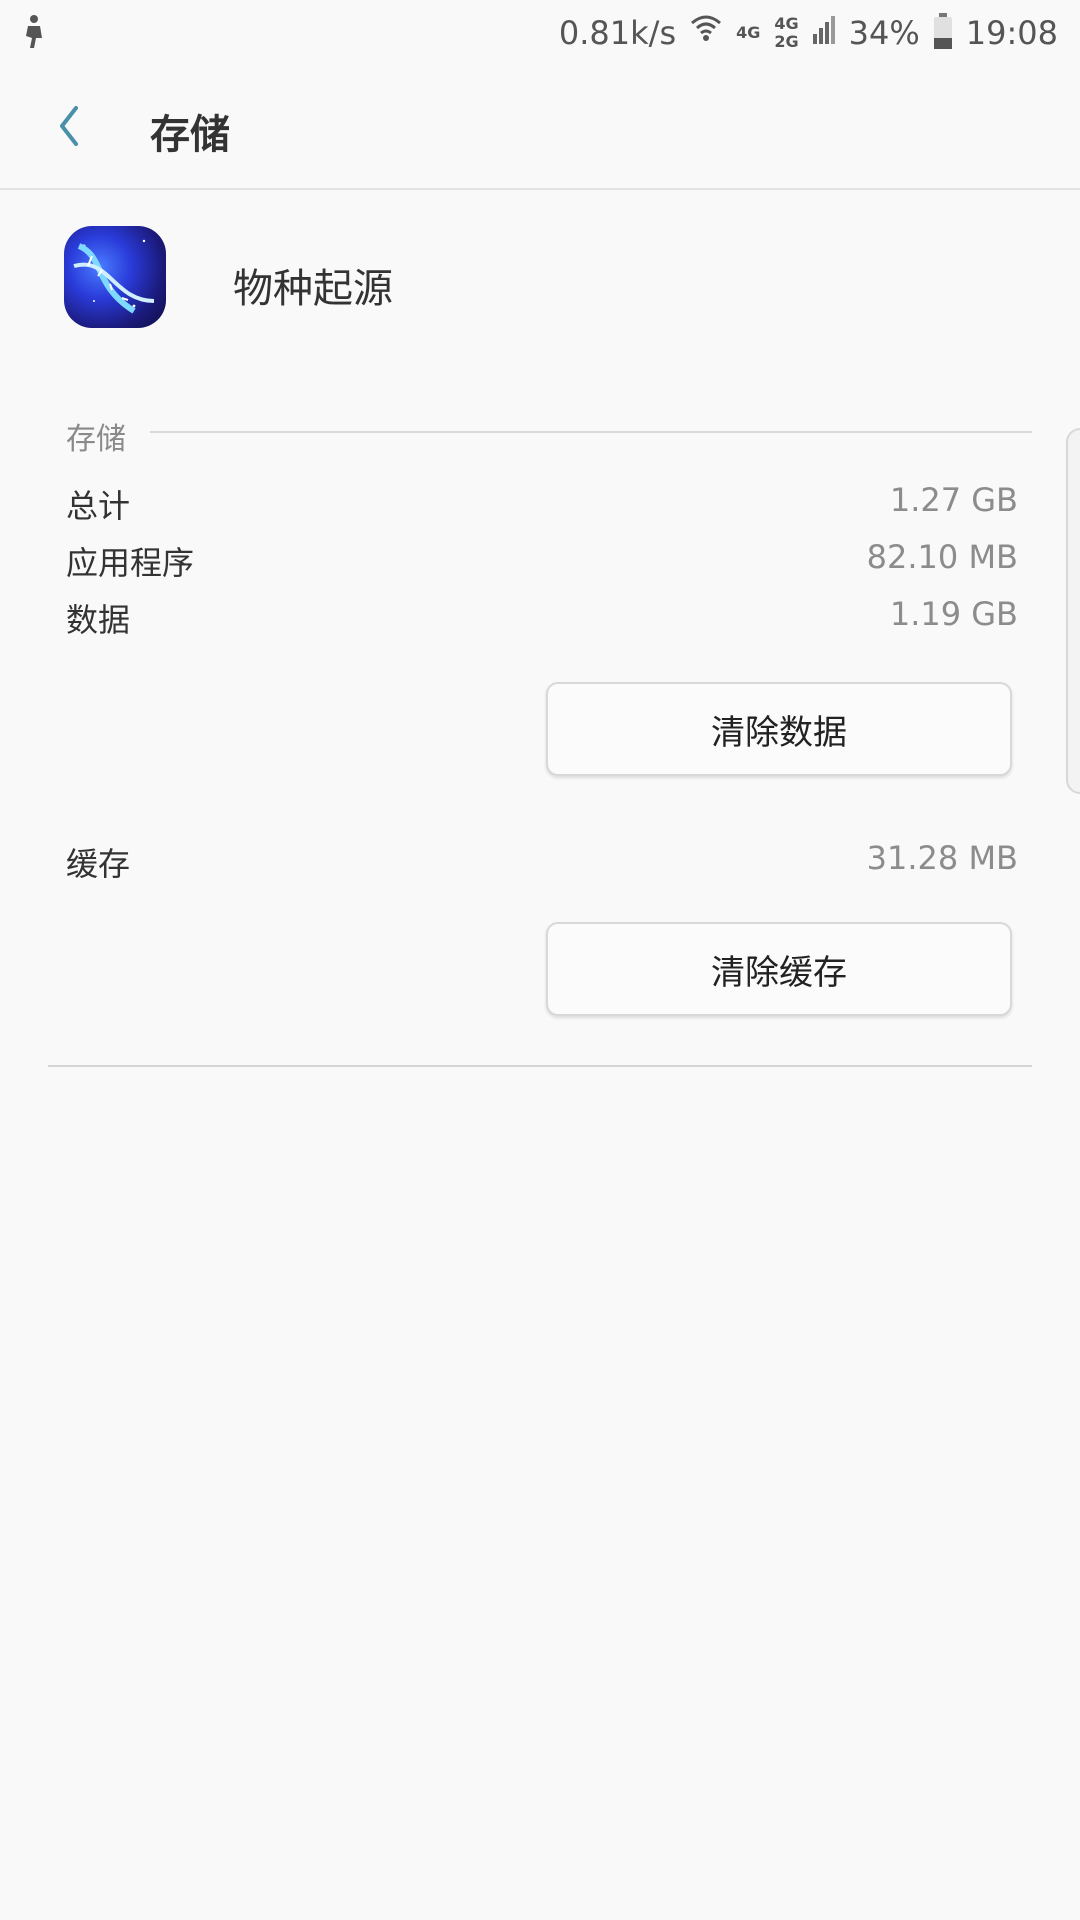 This screenshot has width=1080, height=1920. I want to click on total-label: 总计, so click(98, 506).